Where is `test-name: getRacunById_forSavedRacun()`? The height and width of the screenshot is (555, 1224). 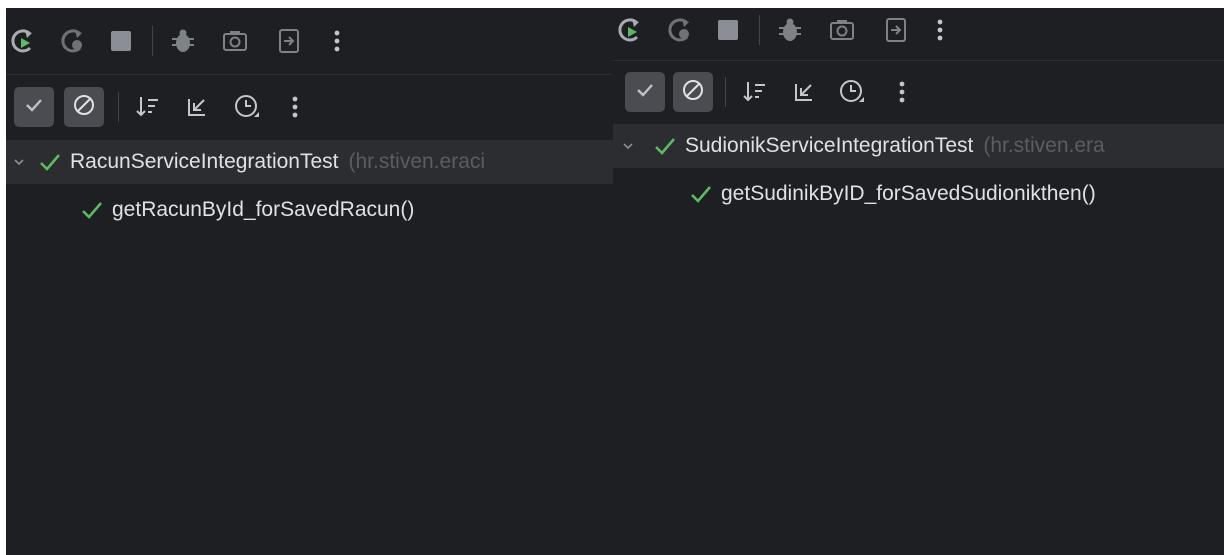
test-name: getRacunById_forSavedRacun() is located at coordinates (263, 209).